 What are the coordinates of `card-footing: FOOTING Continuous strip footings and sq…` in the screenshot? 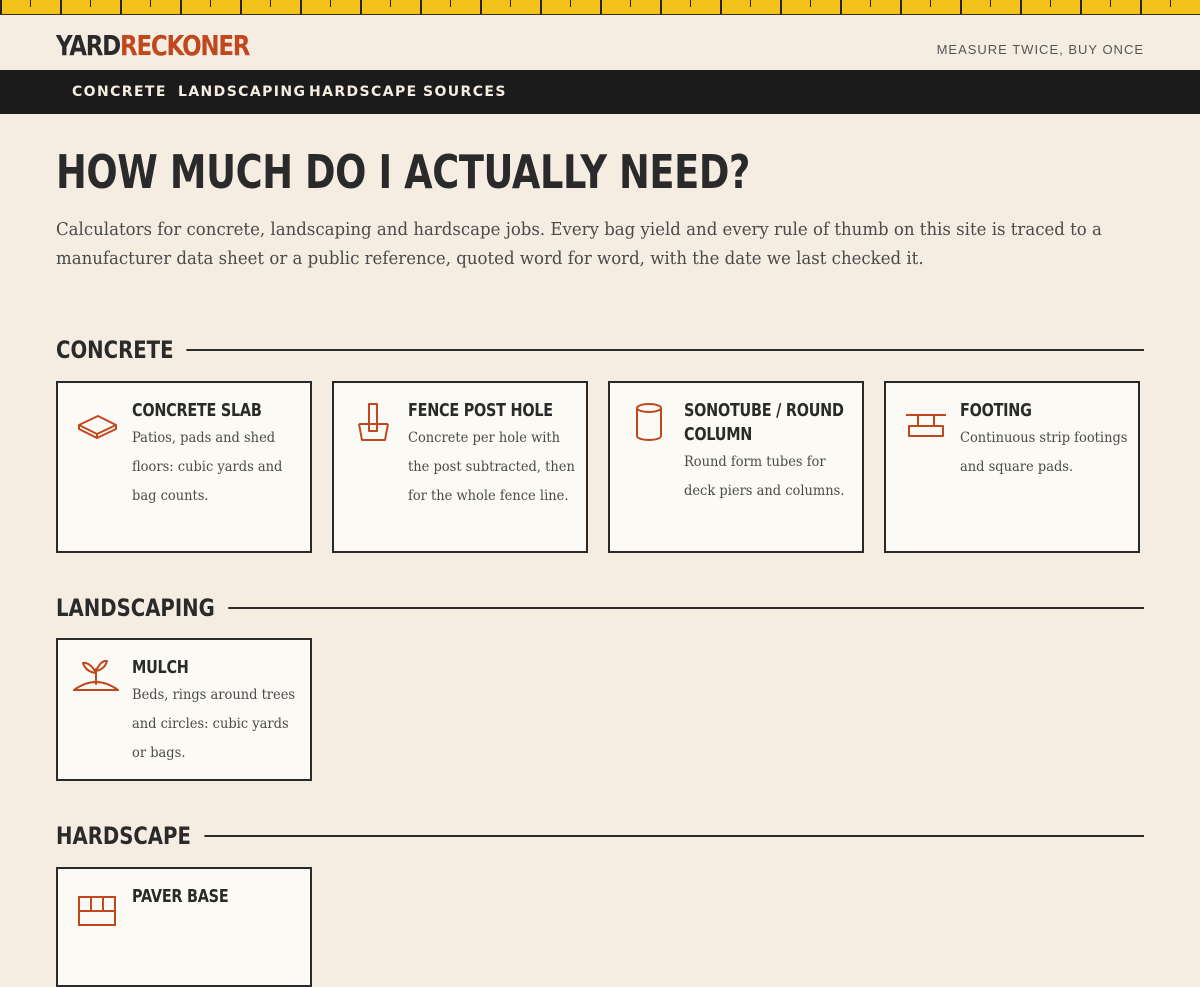 It's located at (1012, 467).